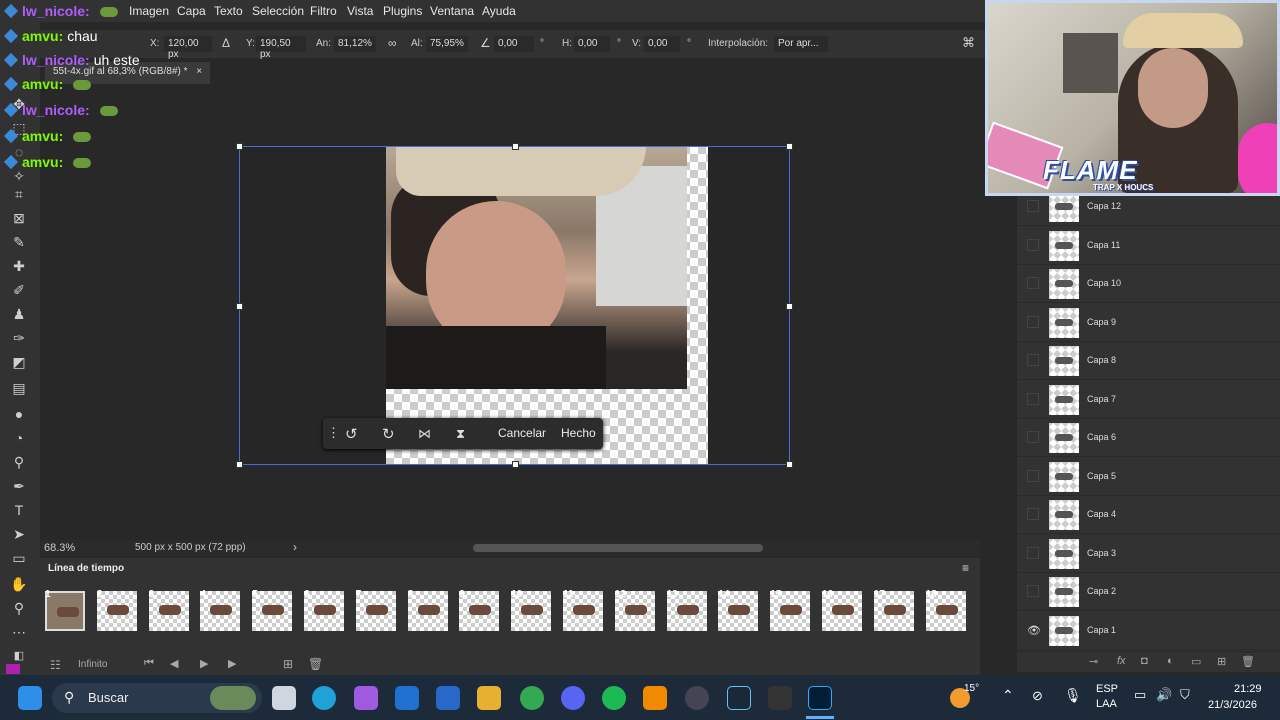 The height and width of the screenshot is (720, 1280). I want to click on layer-row: Capa 8, so click(1148, 361).